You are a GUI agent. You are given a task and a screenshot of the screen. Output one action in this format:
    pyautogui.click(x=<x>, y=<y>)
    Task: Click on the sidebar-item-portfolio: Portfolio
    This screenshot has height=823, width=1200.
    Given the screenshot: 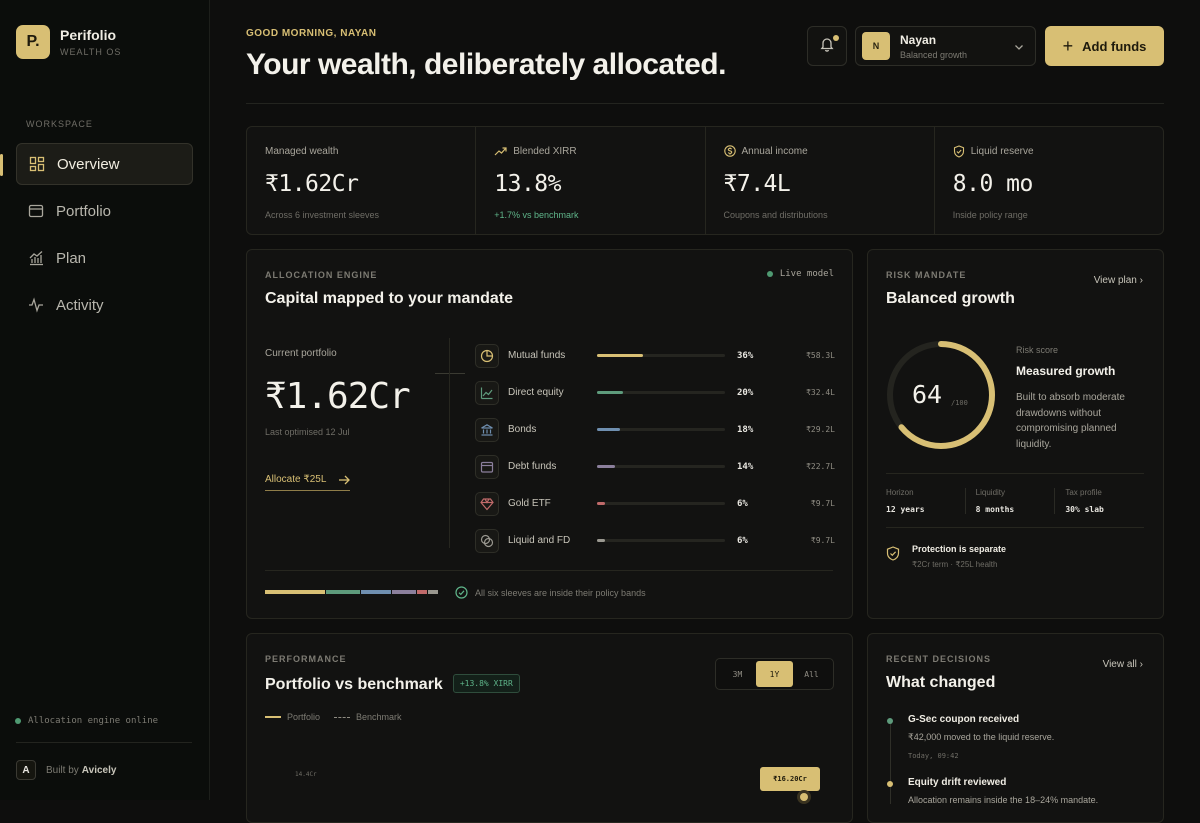 What is the action you would take?
    pyautogui.click(x=104, y=211)
    